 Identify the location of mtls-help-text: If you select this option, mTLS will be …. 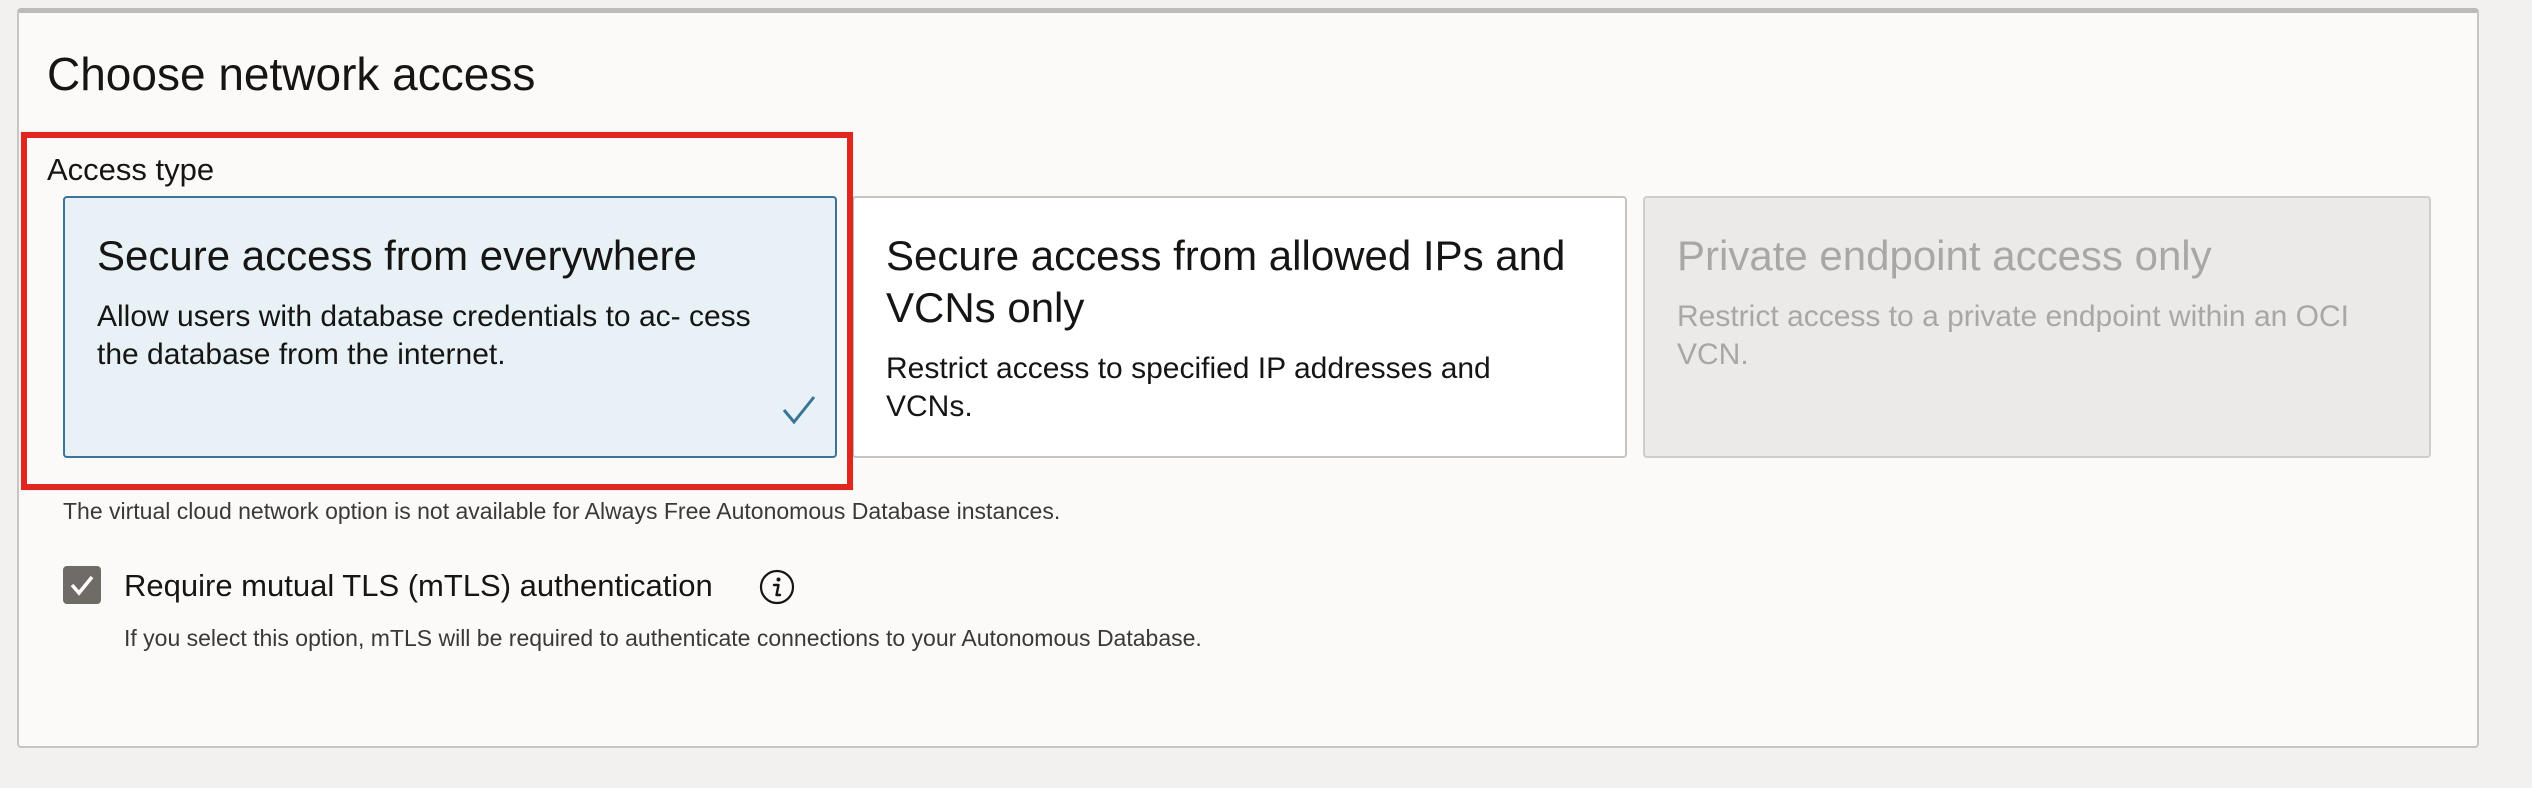
(663, 638).